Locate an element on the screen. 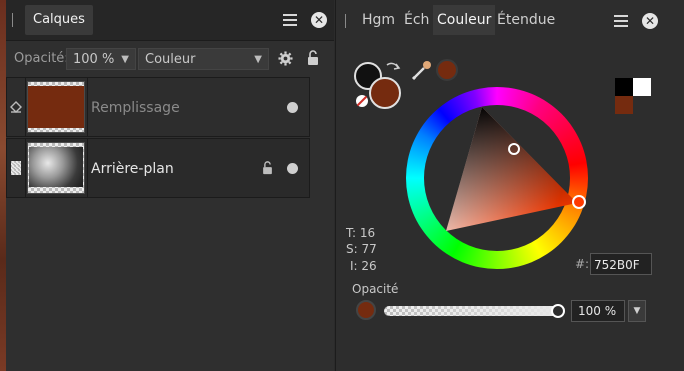 The width and height of the screenshot is (684, 371). swatch-black is located at coordinates (624, 87).